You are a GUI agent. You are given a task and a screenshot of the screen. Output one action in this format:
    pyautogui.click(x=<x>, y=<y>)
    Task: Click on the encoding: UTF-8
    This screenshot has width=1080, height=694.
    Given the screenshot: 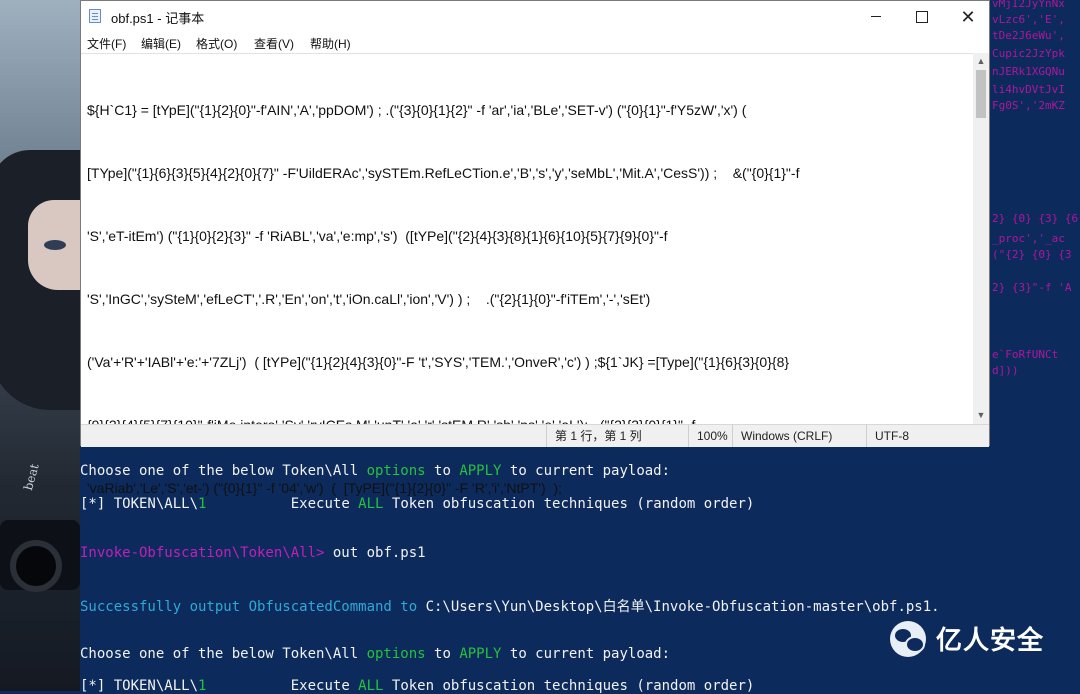 What is the action you would take?
    pyautogui.click(x=930, y=436)
    